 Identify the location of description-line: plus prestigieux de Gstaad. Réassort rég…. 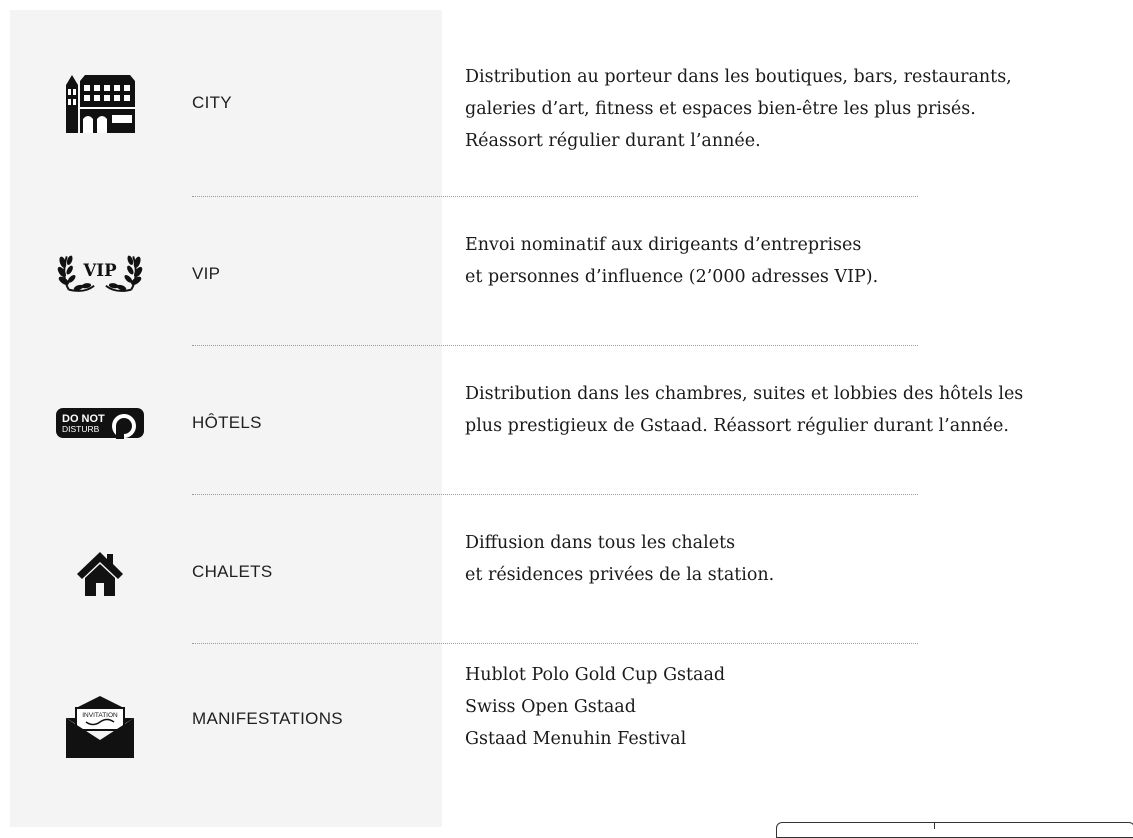
(737, 426).